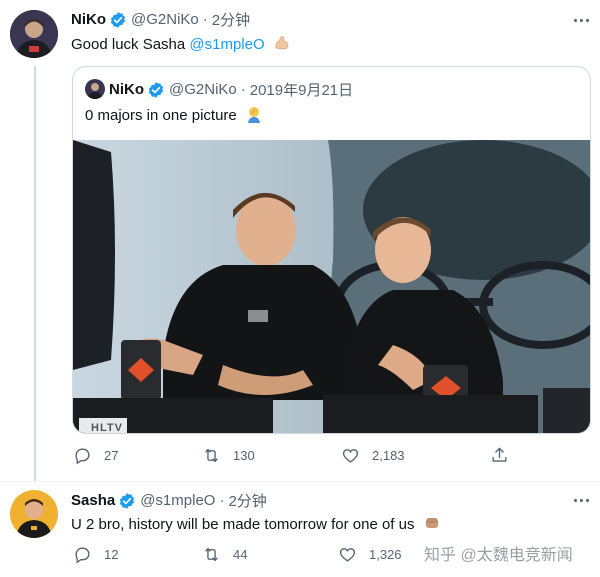 This screenshot has height=577, width=600. I want to click on fist-emoji-icon, so click(432, 525).